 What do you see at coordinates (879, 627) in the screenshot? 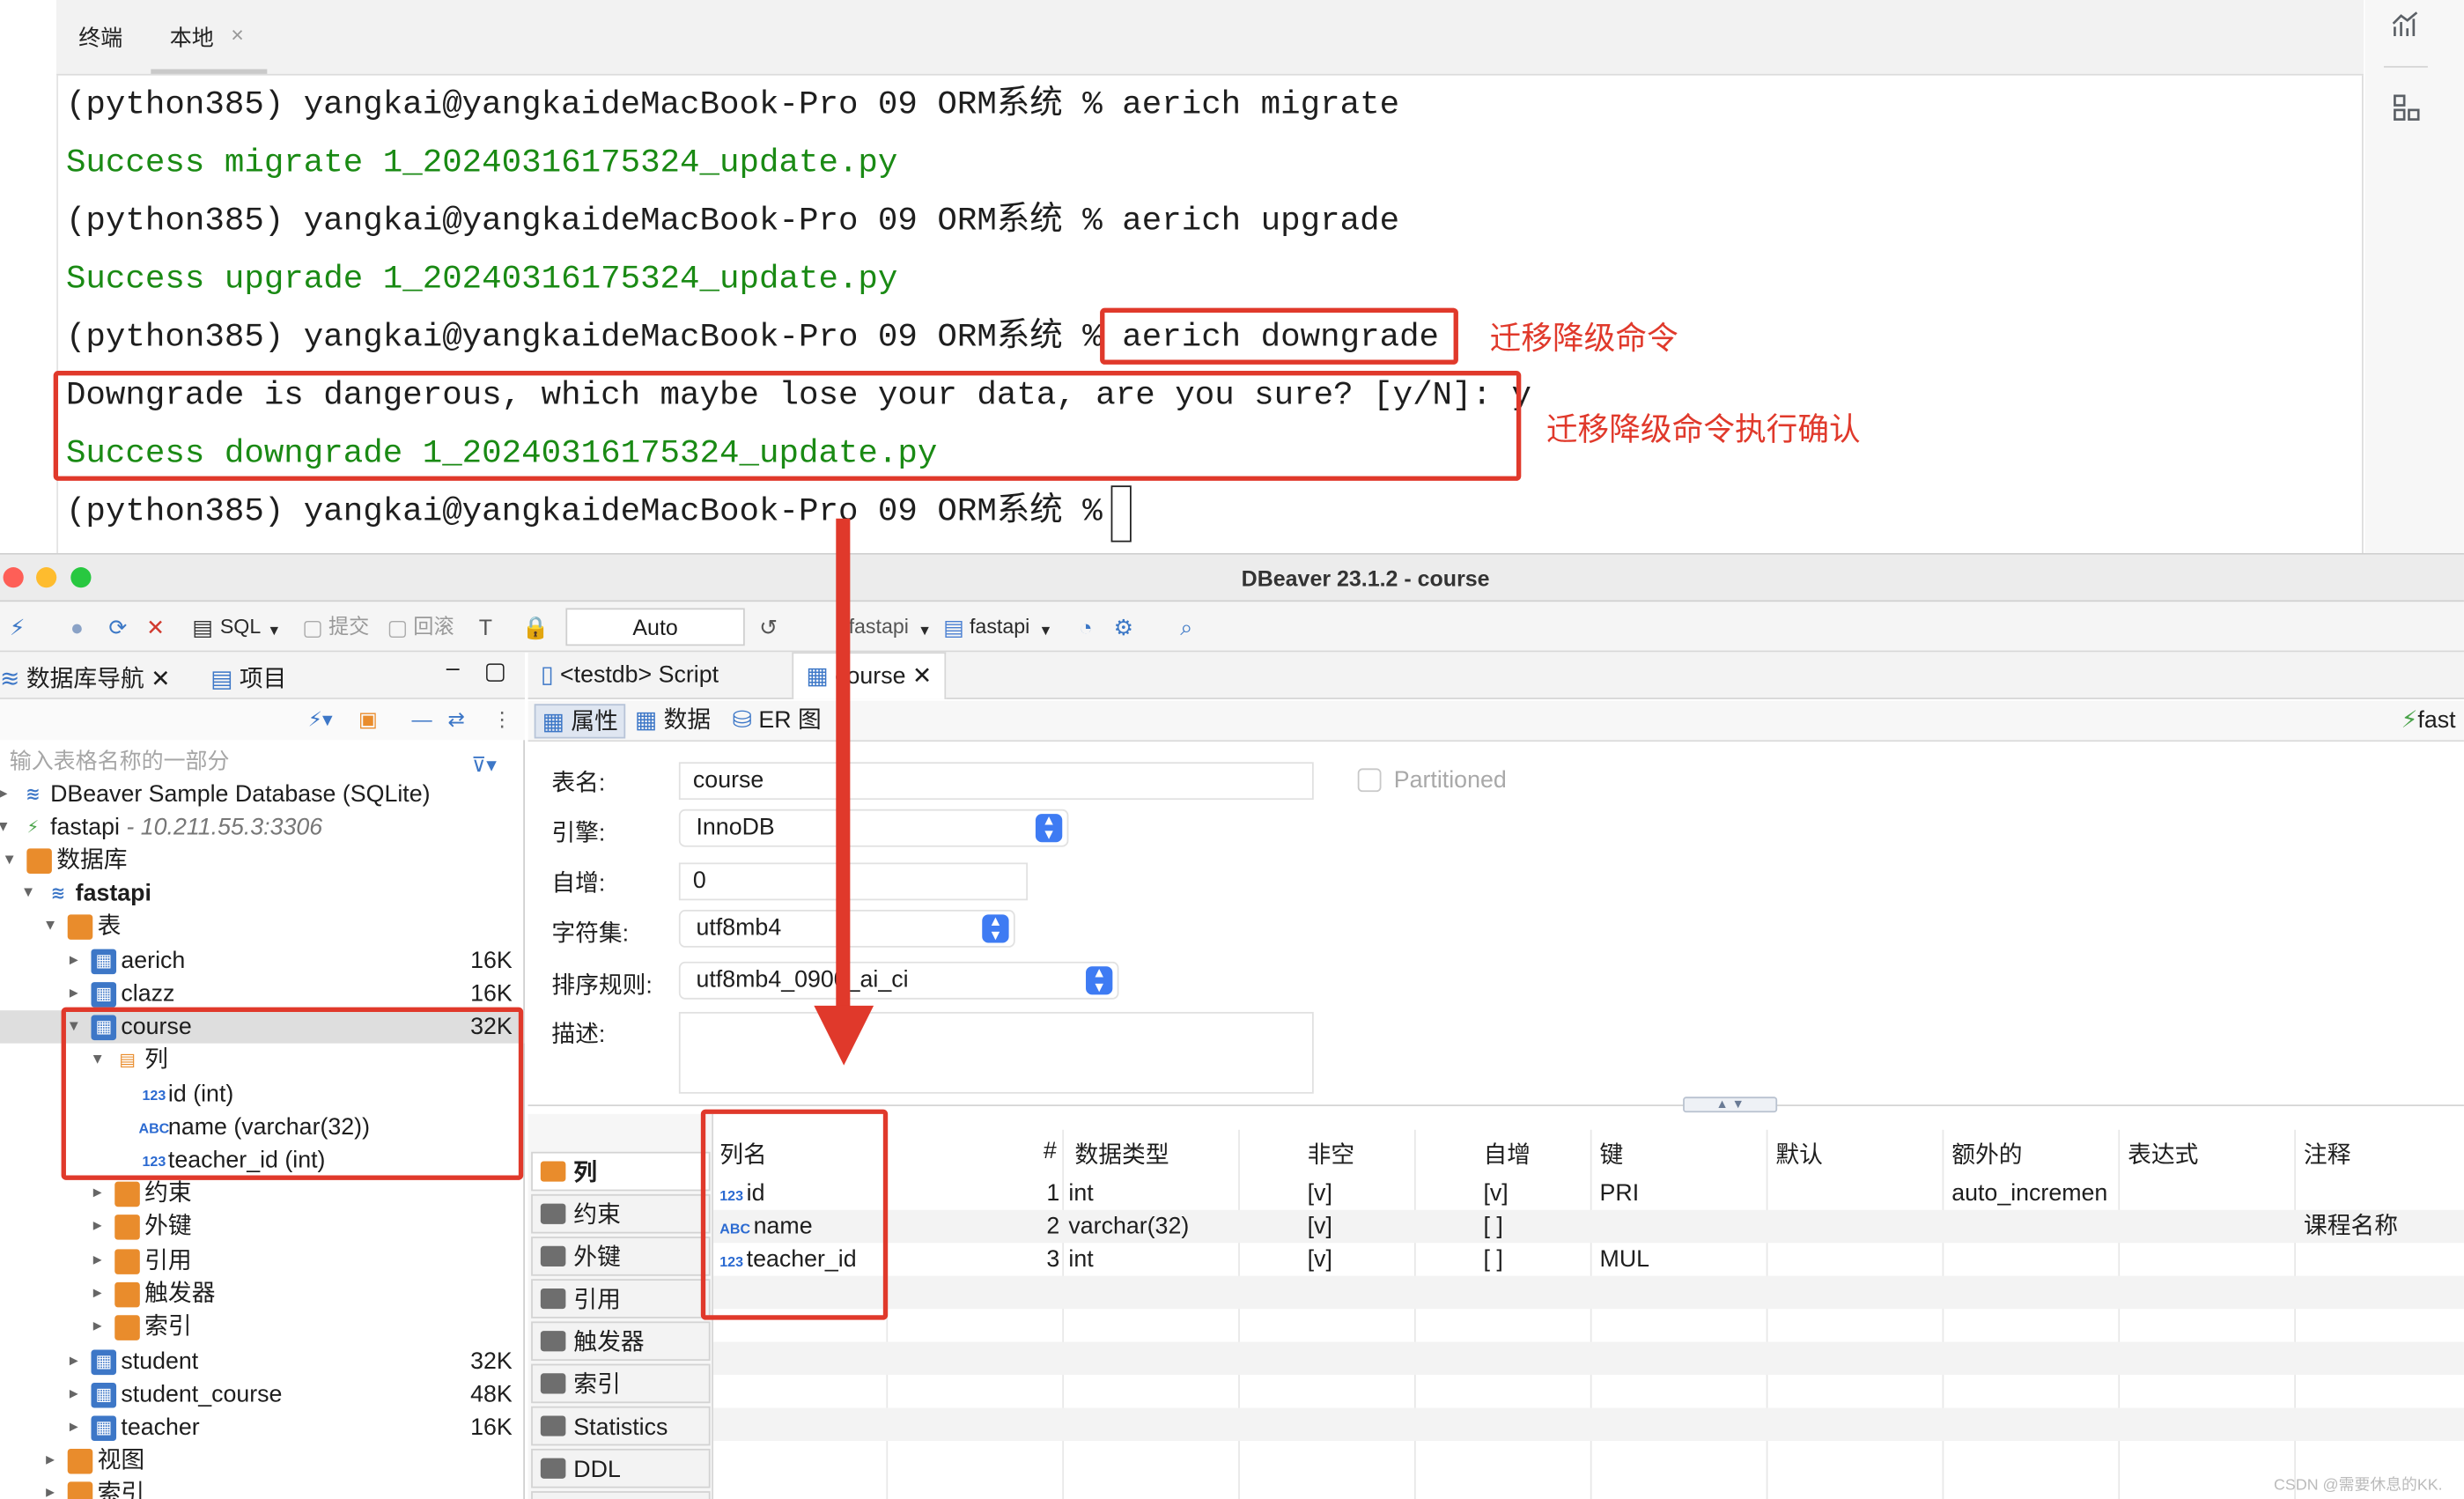
I see `datasource-select: fastapi` at bounding box center [879, 627].